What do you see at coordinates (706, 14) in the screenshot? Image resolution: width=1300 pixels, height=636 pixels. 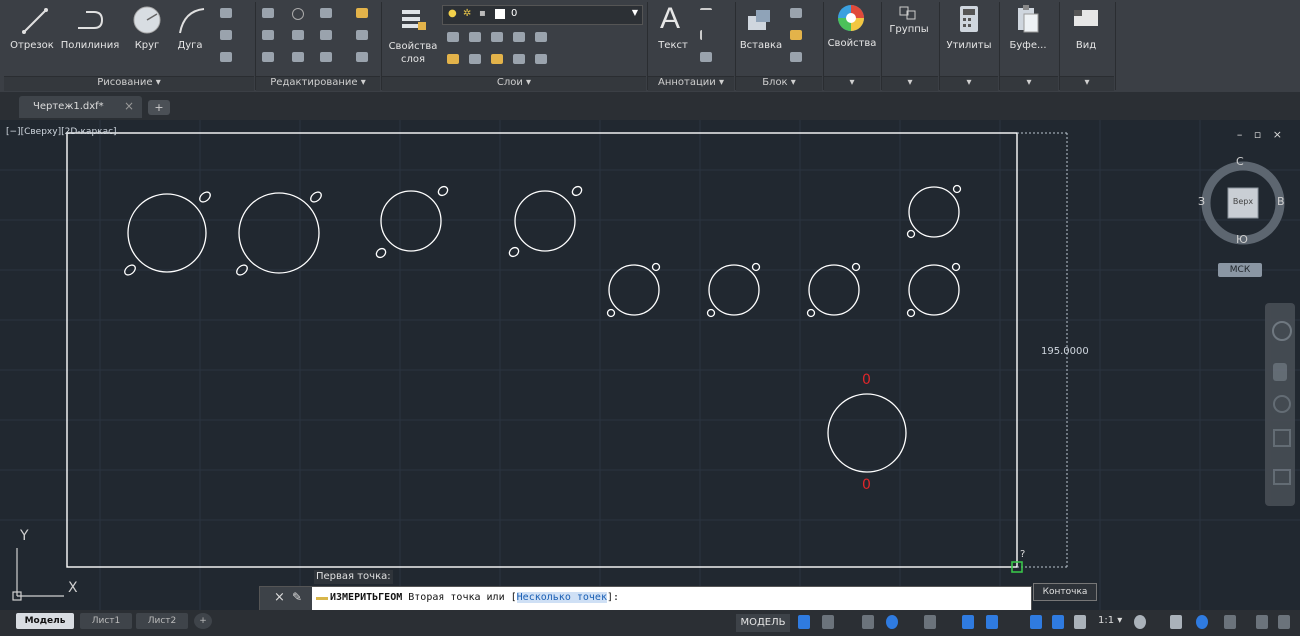 I see `dimension-icon` at bounding box center [706, 14].